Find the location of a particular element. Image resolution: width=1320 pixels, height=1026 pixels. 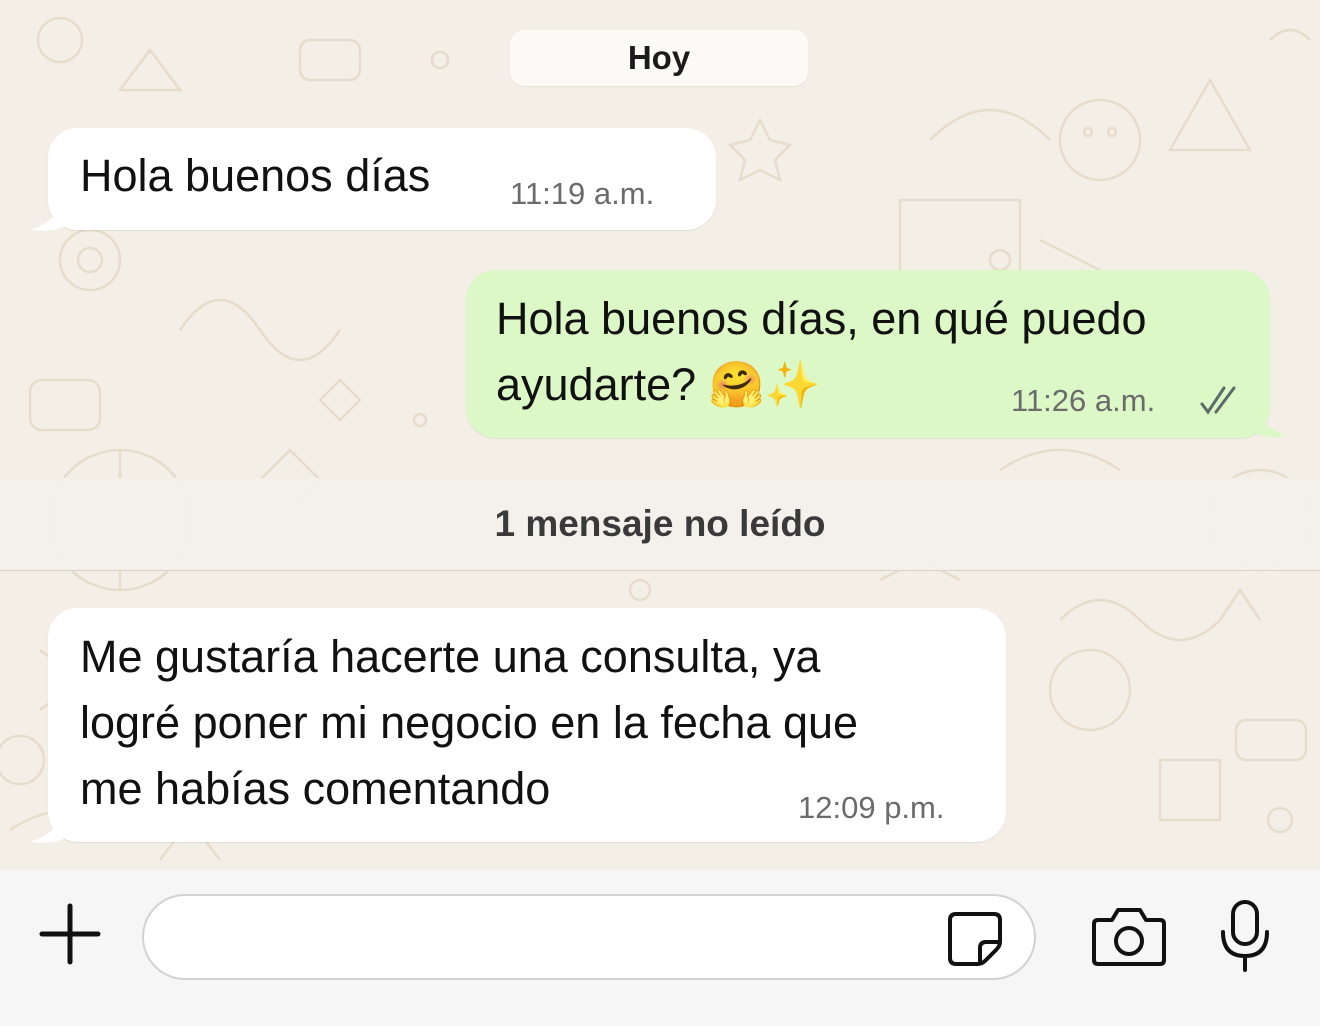

message-text-line-1: Me gustaría hacerte una consulta, ya is located at coordinates (450, 656).